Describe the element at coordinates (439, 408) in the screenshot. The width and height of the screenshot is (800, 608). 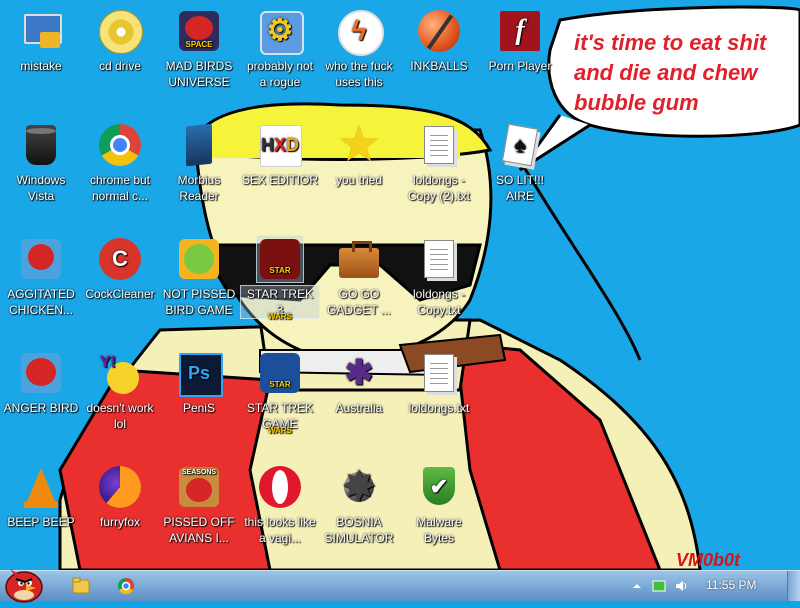
I see `icon-label: loldongs.txt` at that location.